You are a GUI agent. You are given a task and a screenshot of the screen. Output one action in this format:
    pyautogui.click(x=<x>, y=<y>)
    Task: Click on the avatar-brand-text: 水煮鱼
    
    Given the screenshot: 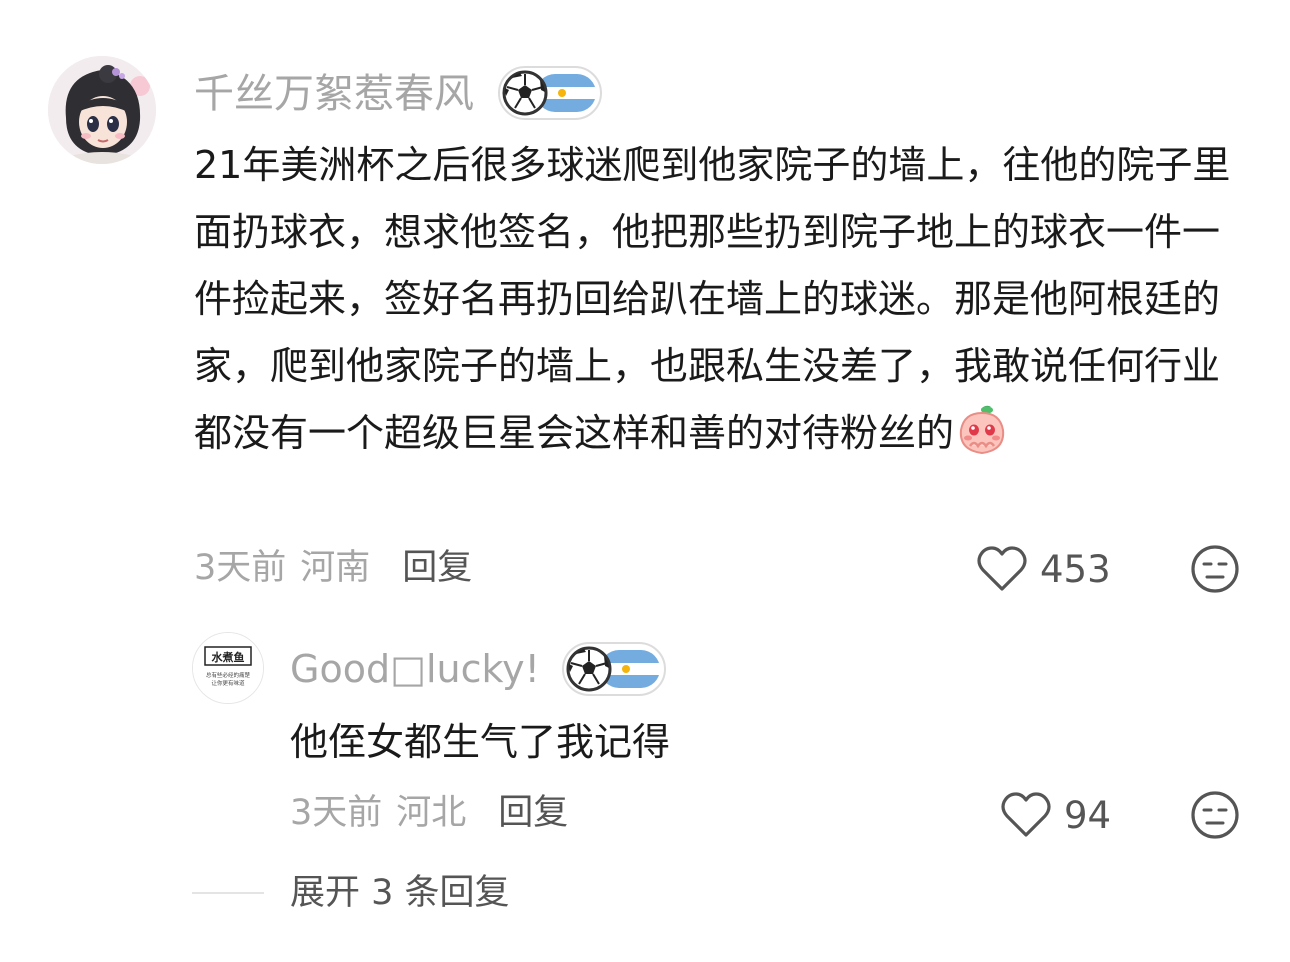 What is the action you would take?
    pyautogui.click(x=228, y=657)
    